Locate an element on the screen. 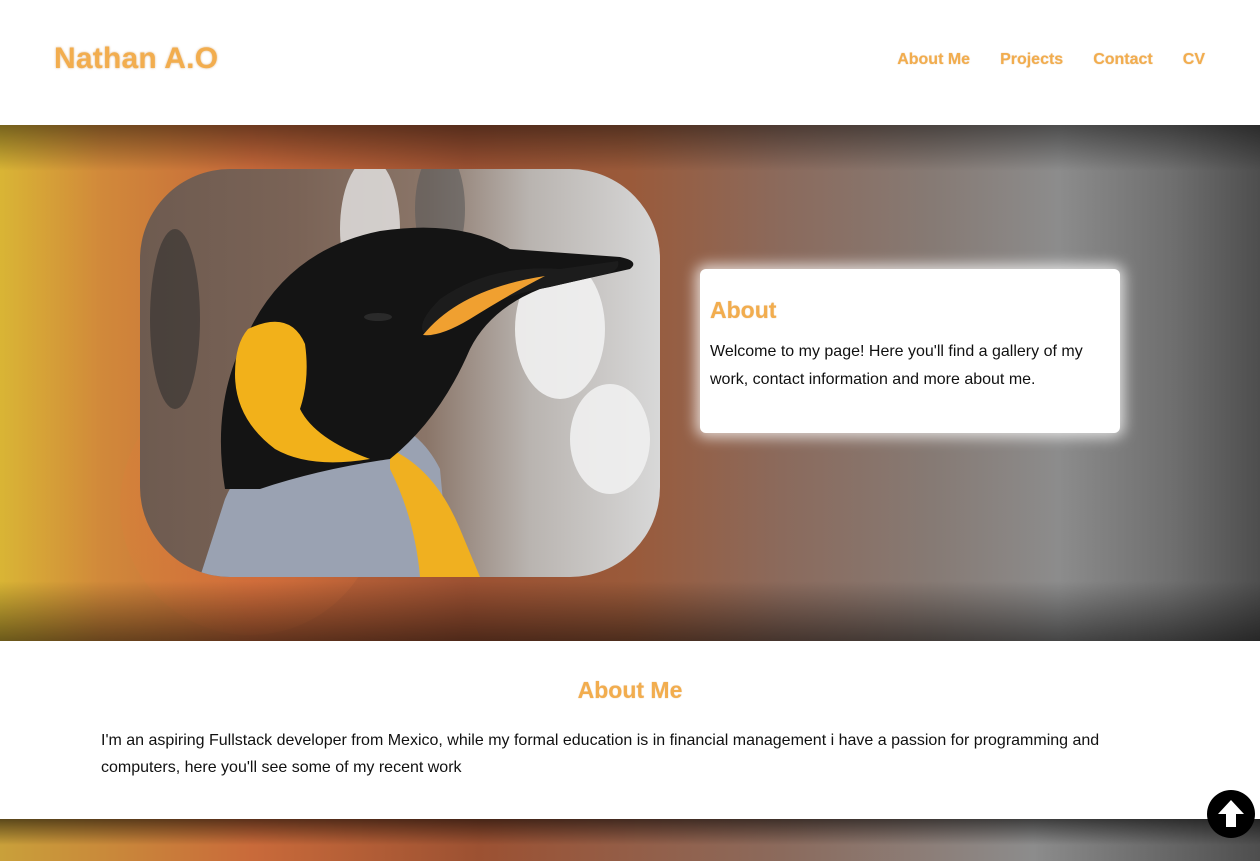  nav-link-contact: Contact is located at coordinates (1123, 60).